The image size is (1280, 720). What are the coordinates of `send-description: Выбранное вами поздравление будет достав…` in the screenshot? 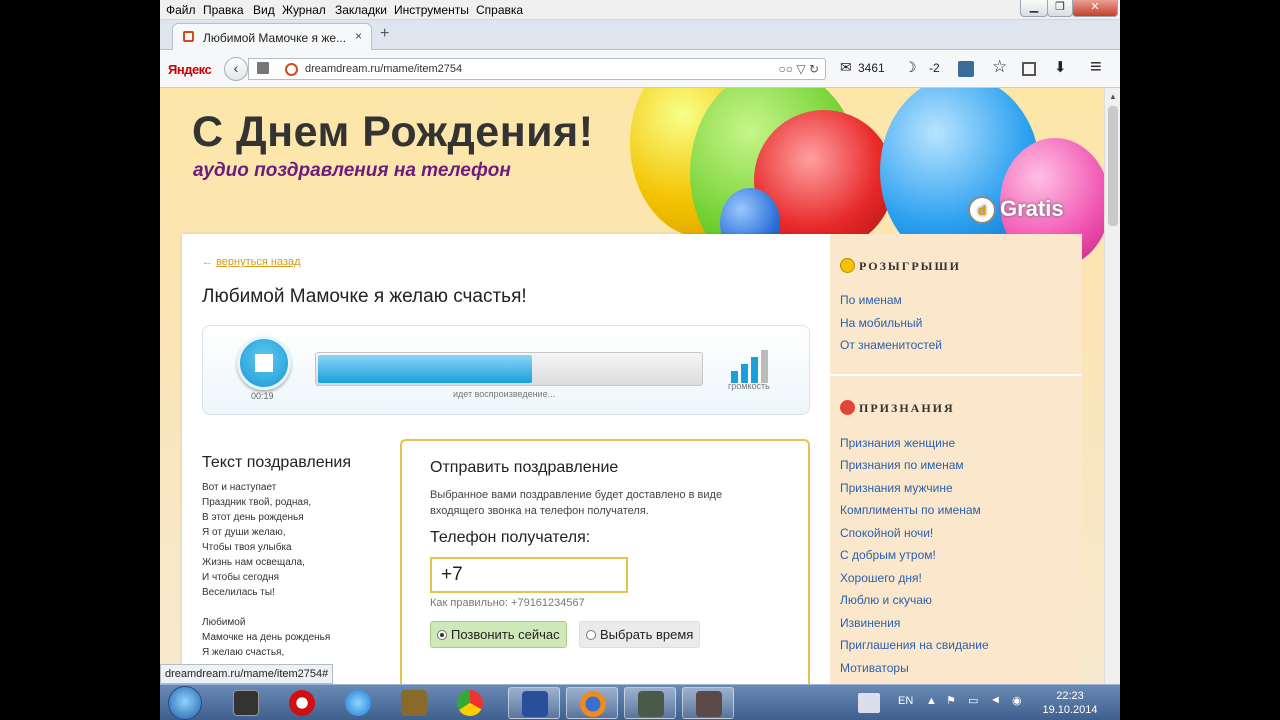 It's located at (576, 503).